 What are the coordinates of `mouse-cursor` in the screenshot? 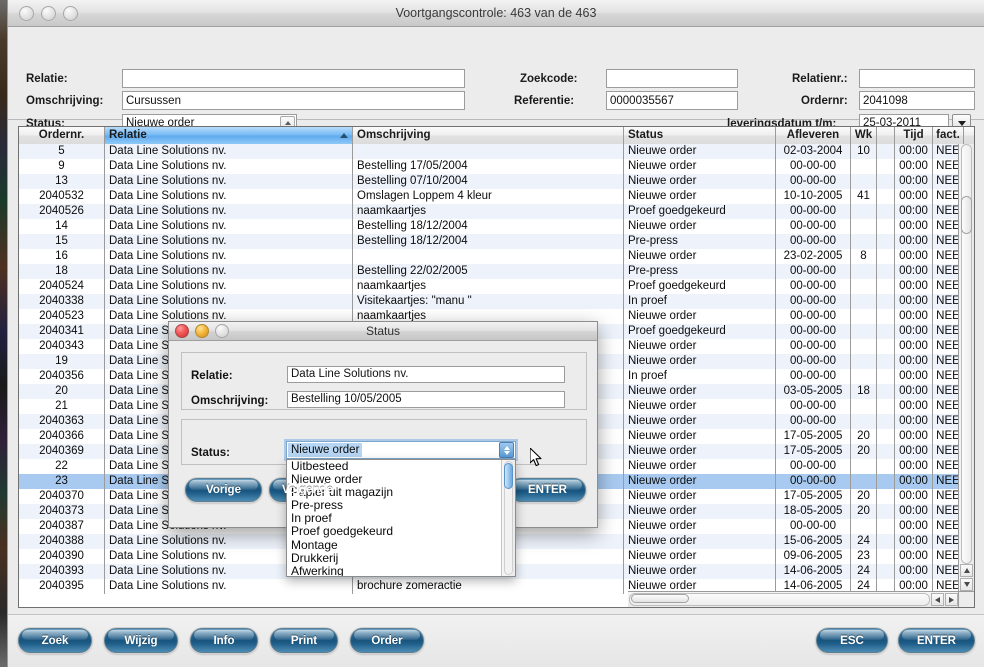 It's located at (536, 457).